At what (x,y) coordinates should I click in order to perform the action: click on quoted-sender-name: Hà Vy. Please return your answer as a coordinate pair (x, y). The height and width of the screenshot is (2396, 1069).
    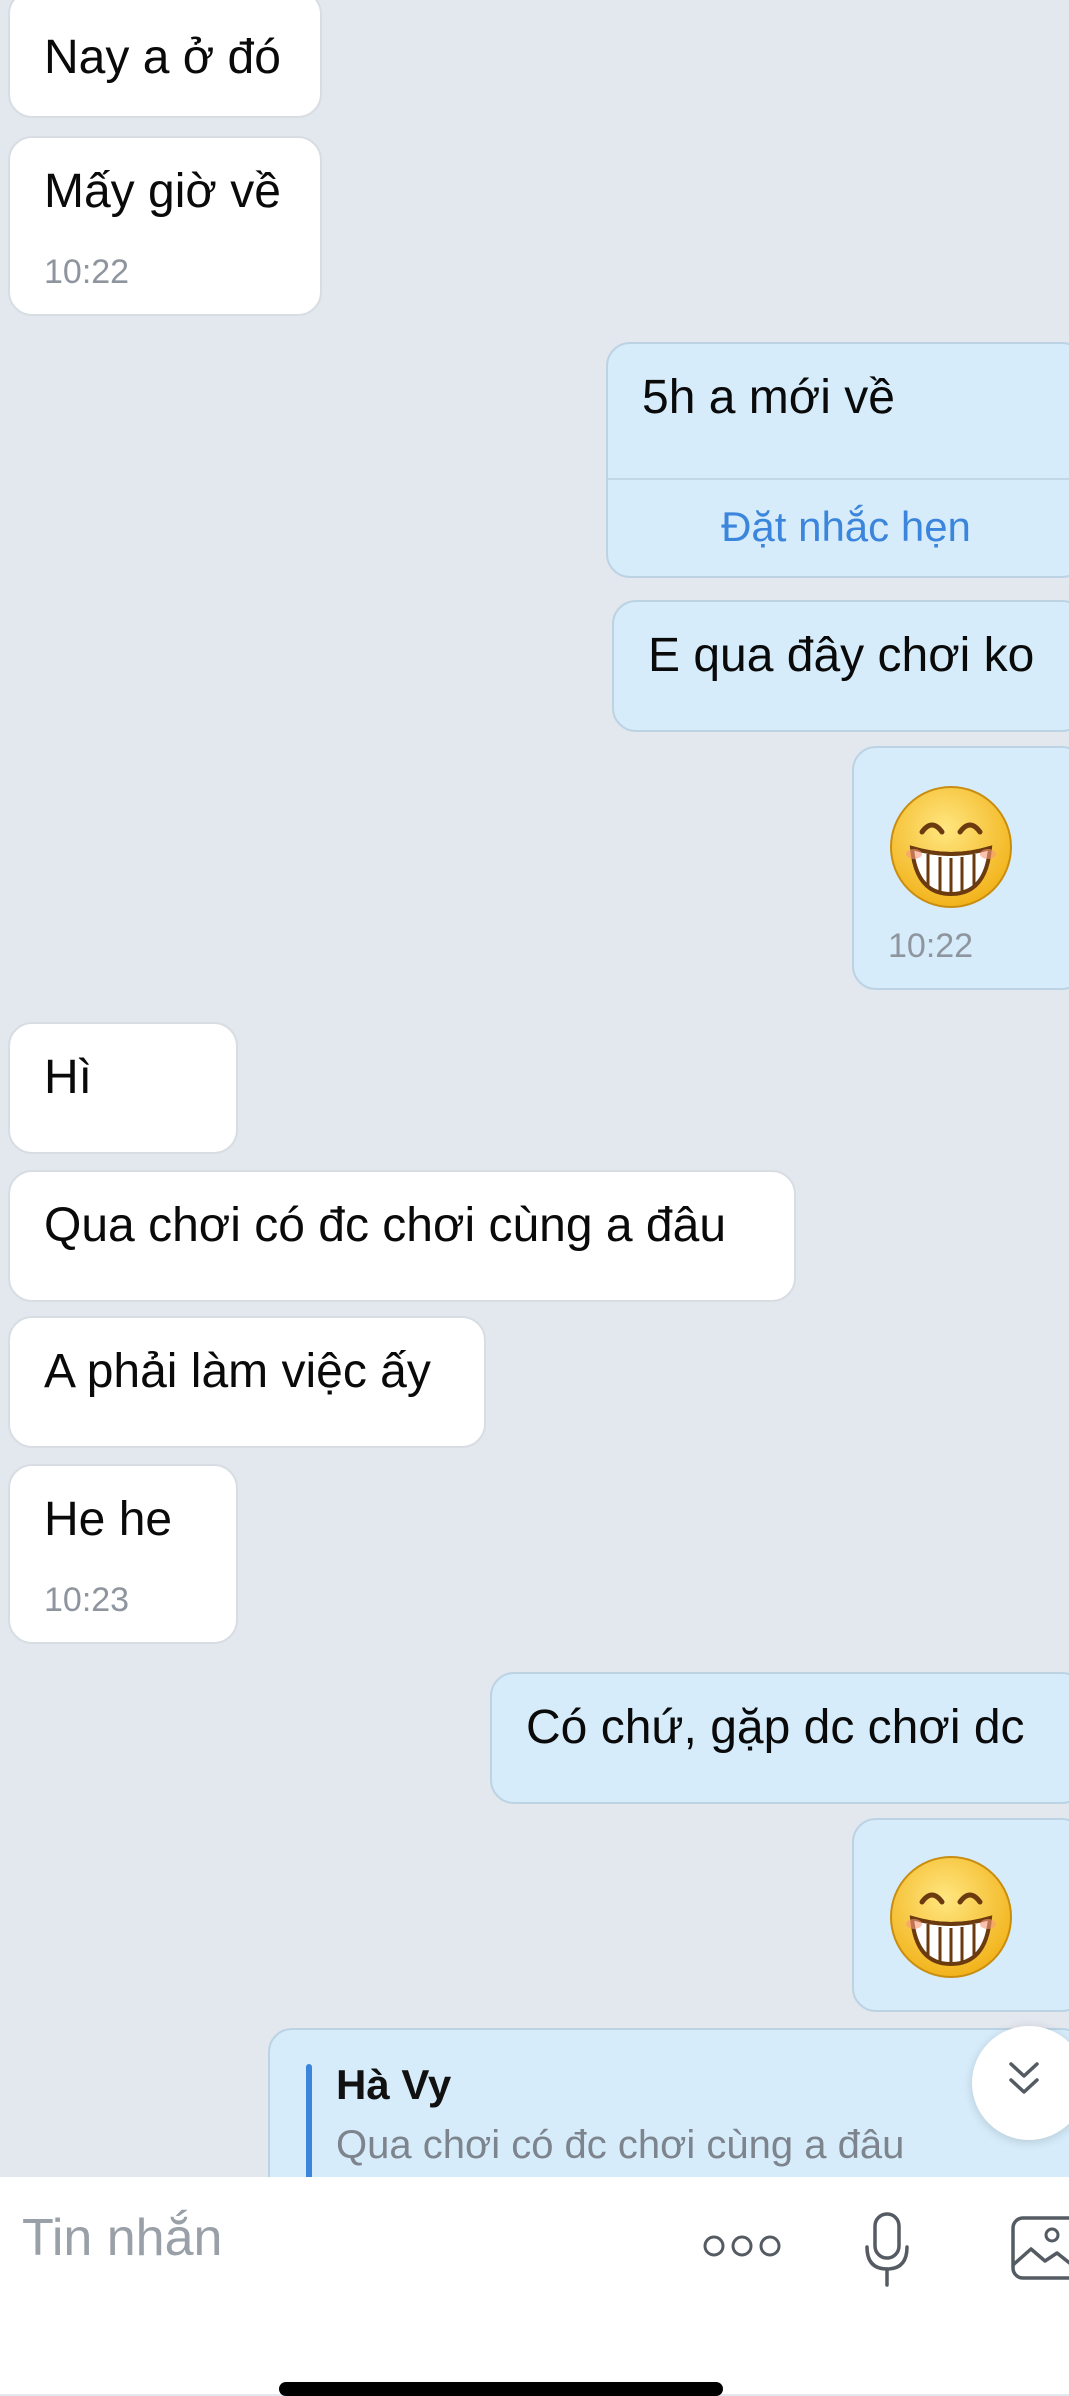
    Looking at the image, I should click on (394, 2084).